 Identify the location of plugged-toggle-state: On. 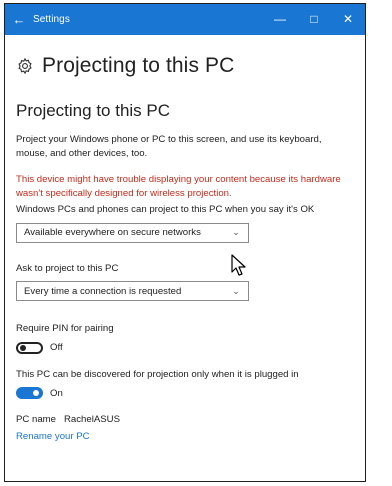
(56, 393).